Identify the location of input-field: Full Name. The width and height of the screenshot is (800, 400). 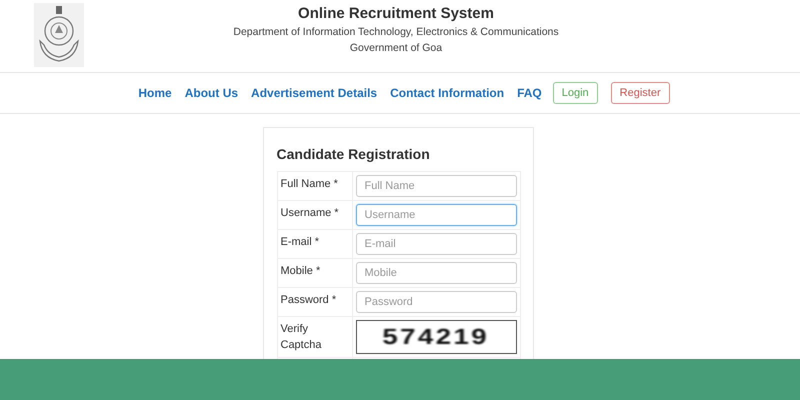
(436, 186).